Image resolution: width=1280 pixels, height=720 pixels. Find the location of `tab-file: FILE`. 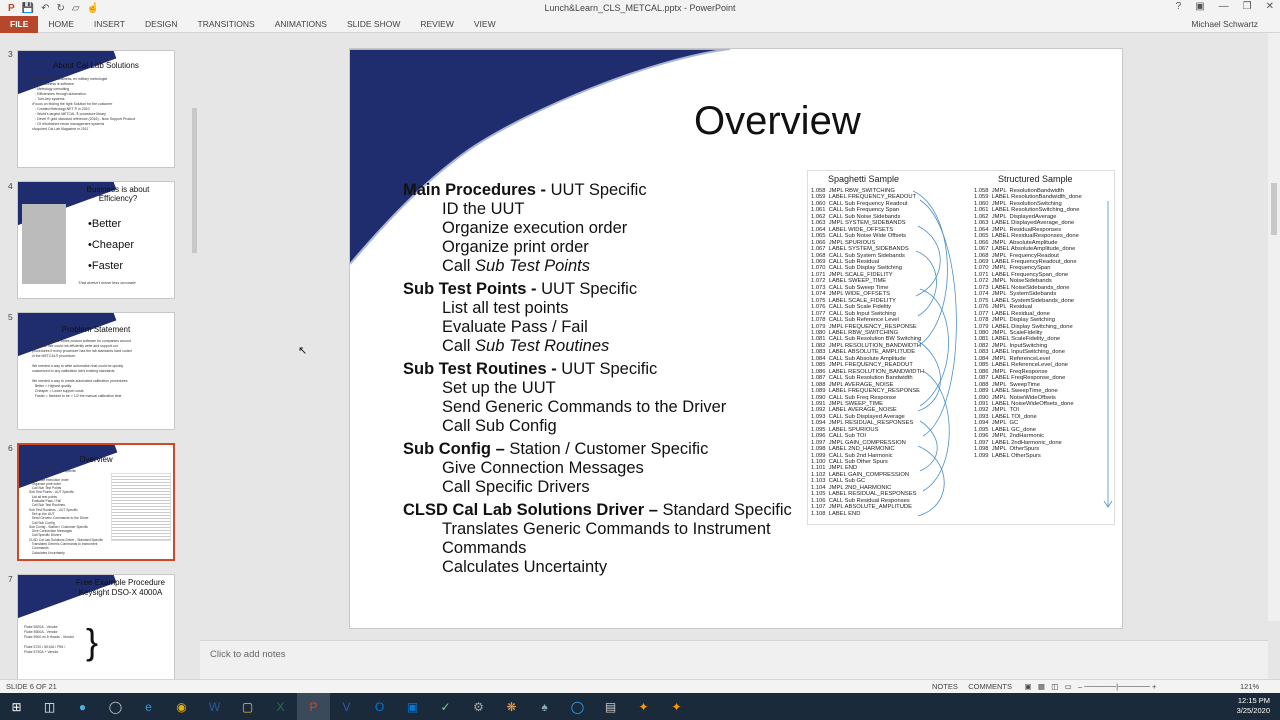

tab-file: FILE is located at coordinates (19, 24).